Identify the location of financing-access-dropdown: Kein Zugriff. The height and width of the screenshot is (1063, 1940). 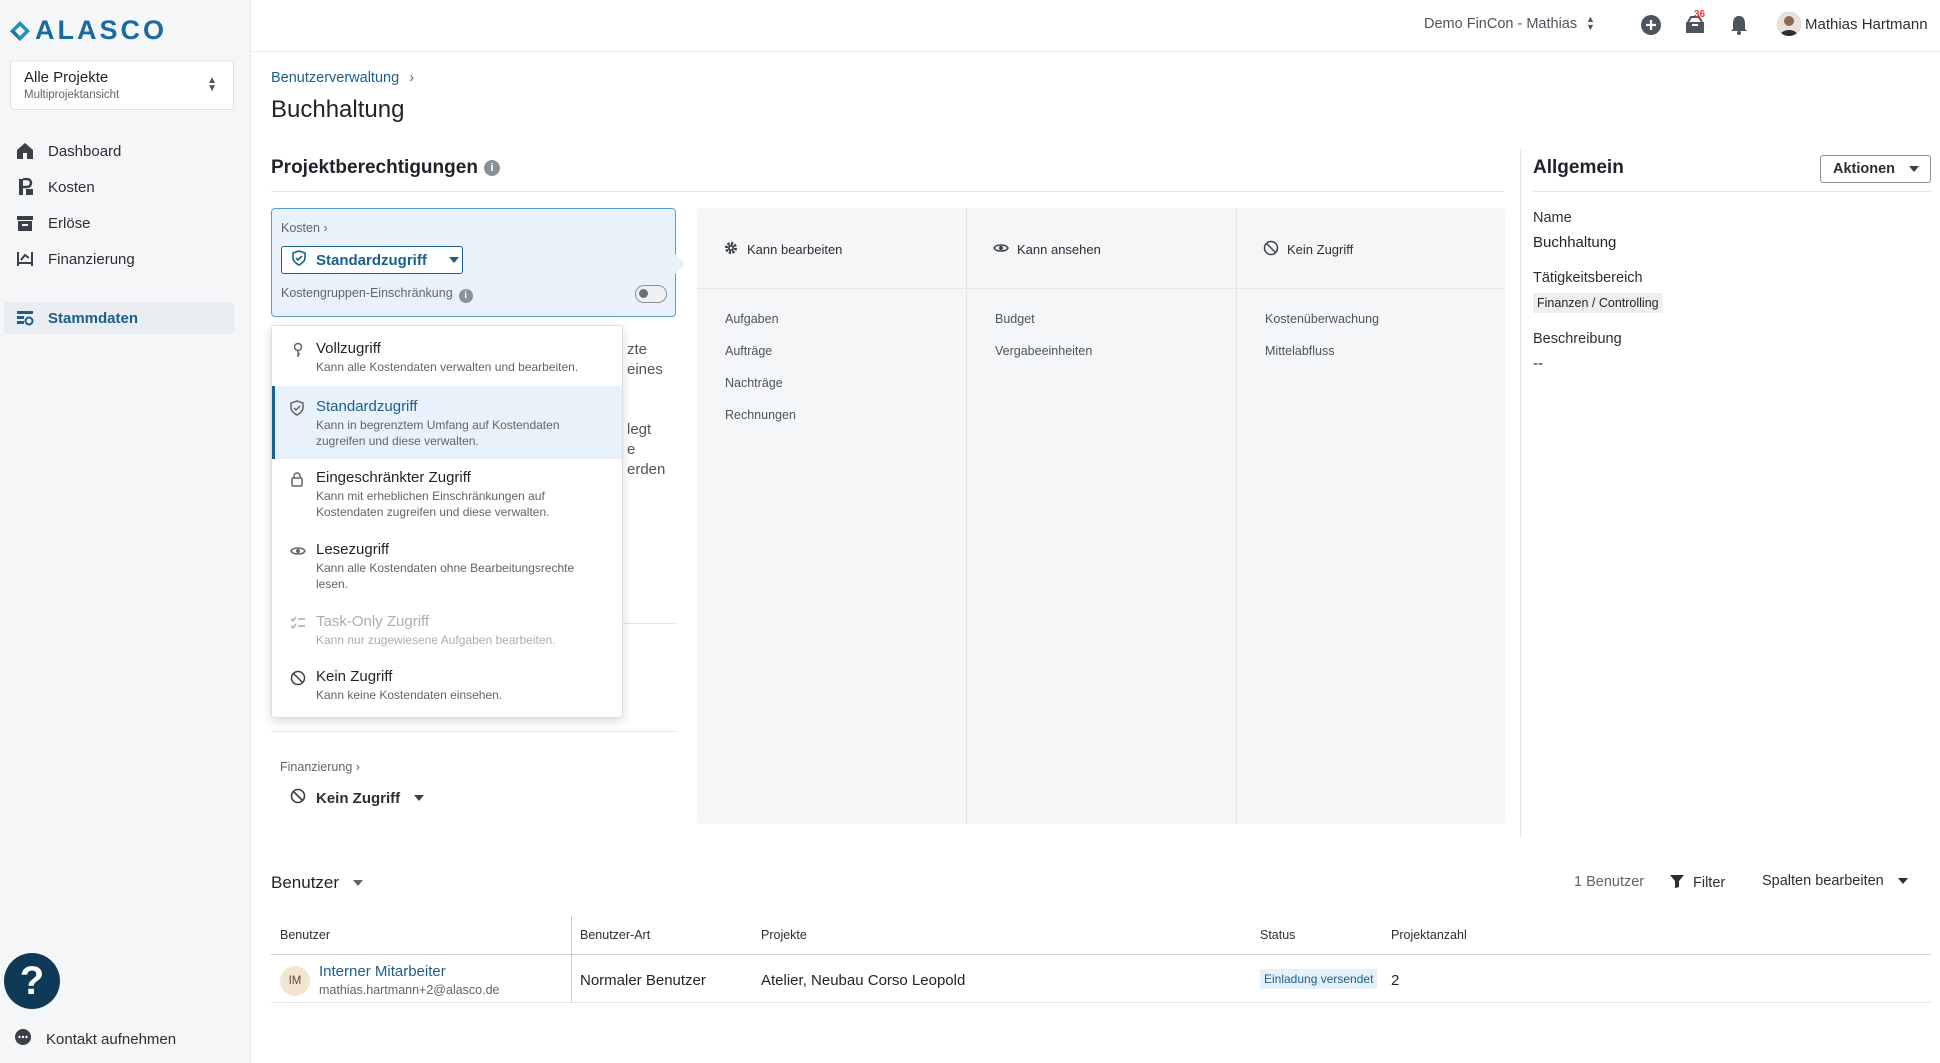
(357, 798).